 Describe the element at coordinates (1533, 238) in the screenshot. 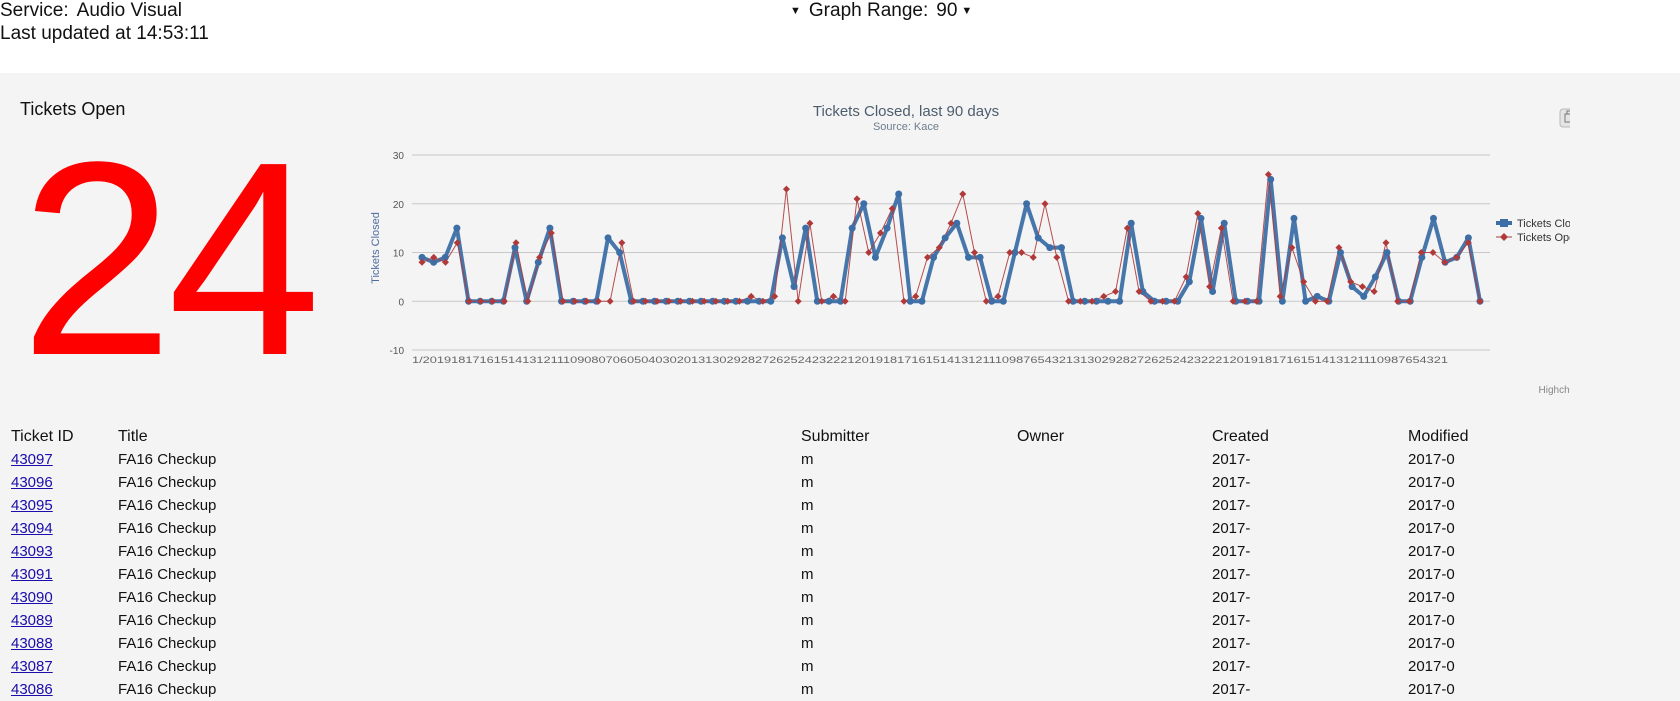

I see `legend-item-opened: Tickets Opened` at that location.